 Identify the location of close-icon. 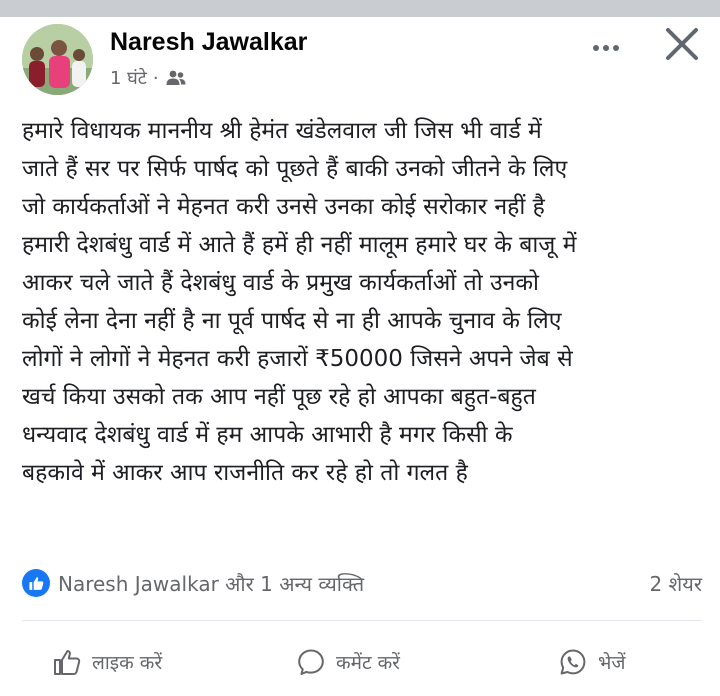
(682, 44).